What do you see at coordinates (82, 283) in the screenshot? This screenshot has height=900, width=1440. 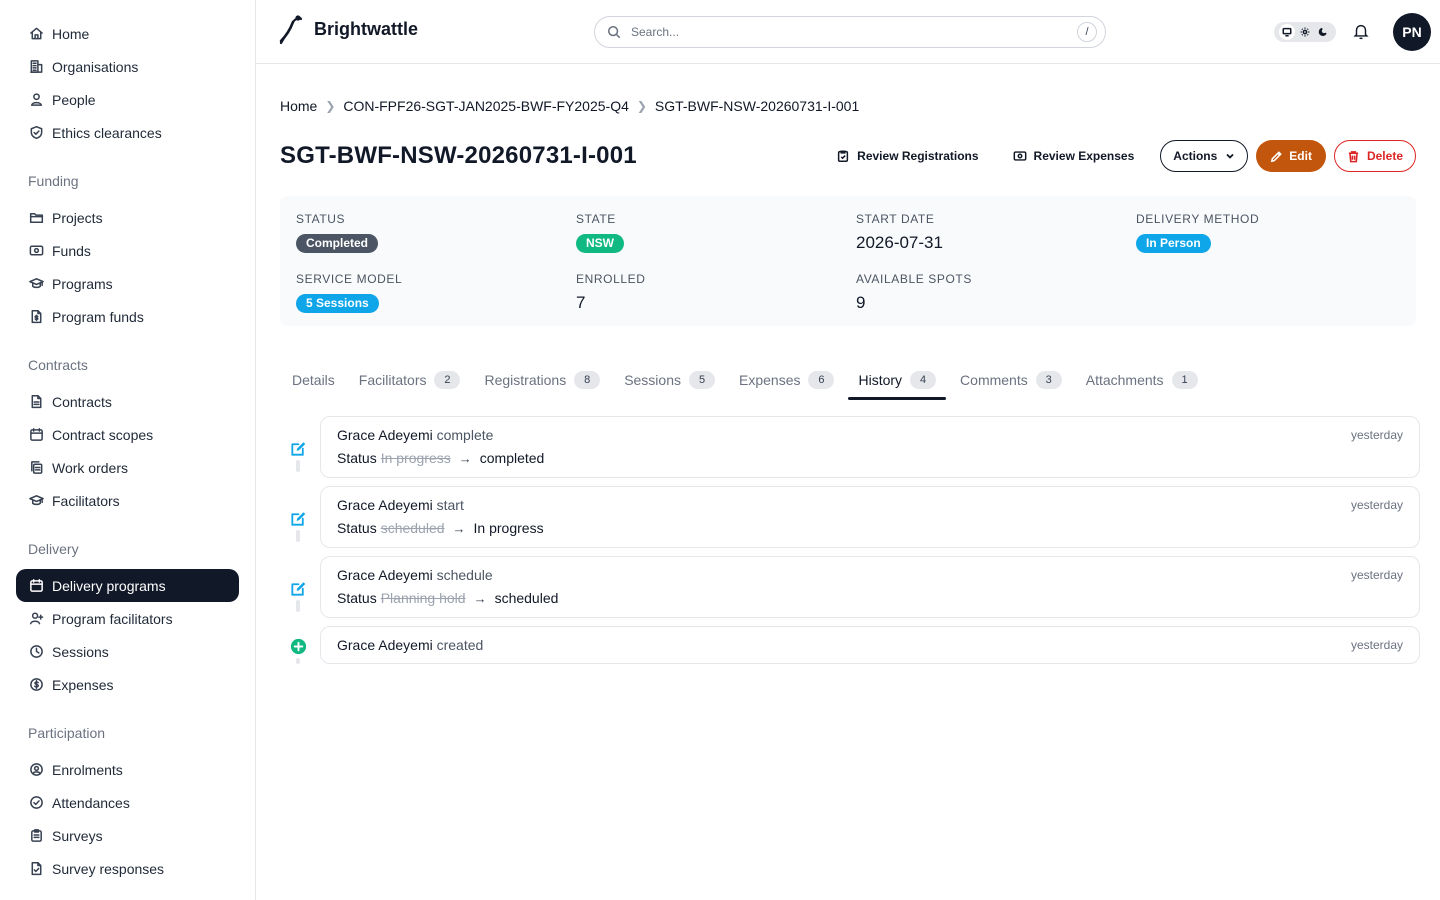 I see `sidebar-item-label: Programs` at bounding box center [82, 283].